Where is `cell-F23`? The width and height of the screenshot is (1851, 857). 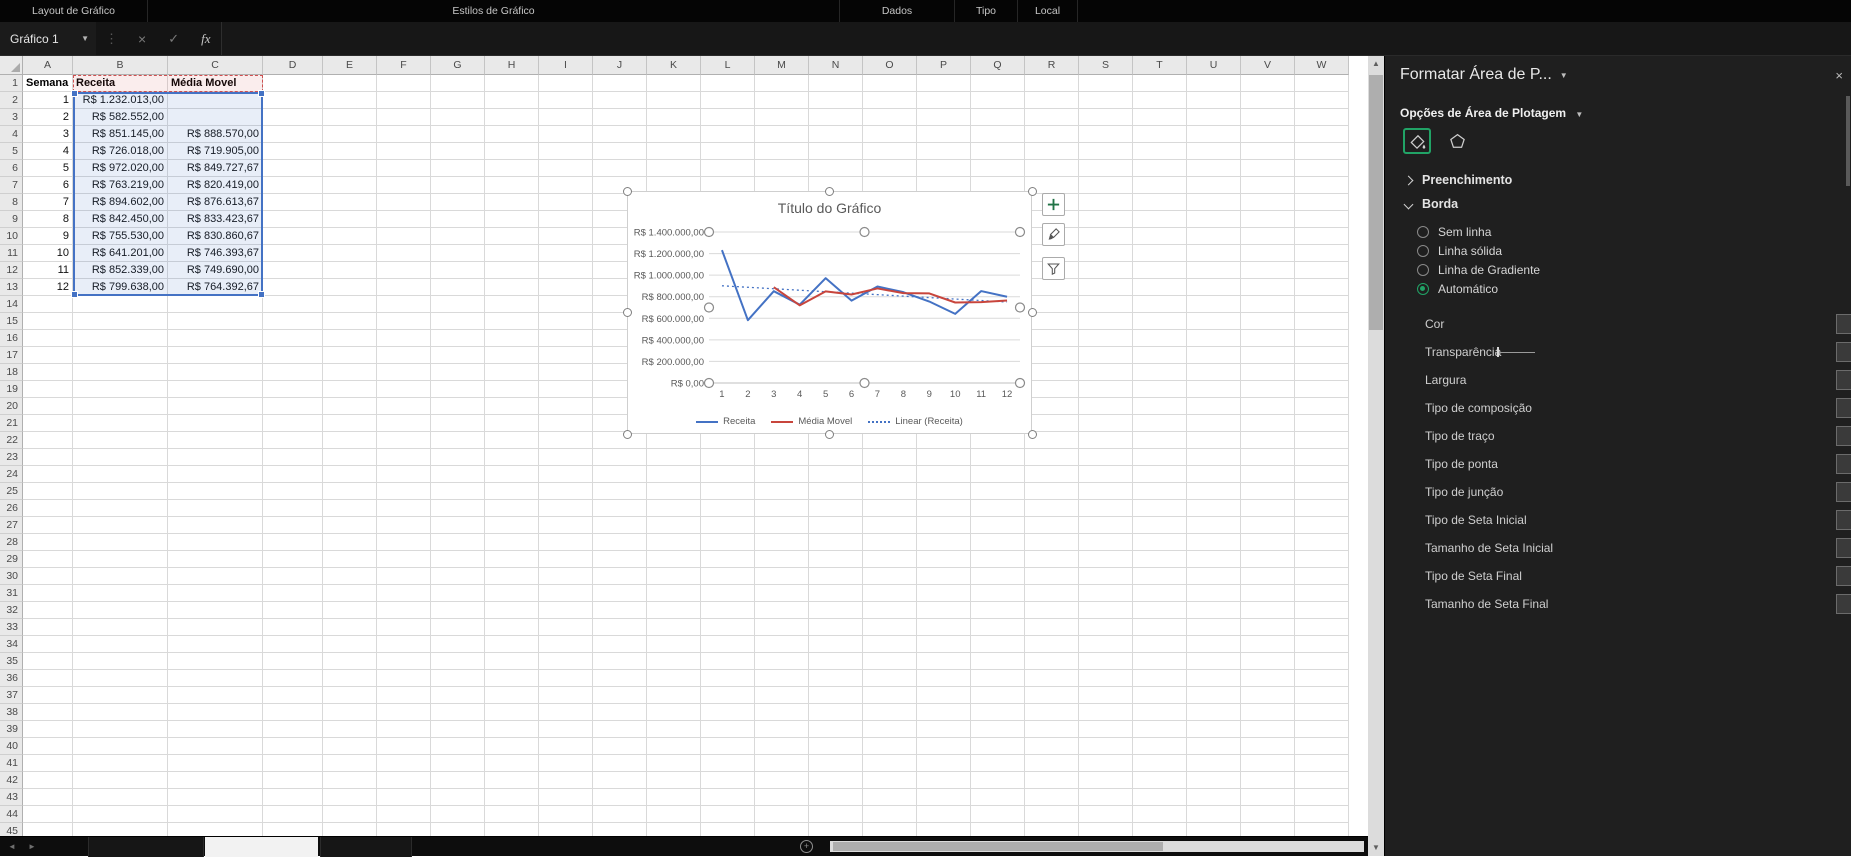 cell-F23 is located at coordinates (404, 457).